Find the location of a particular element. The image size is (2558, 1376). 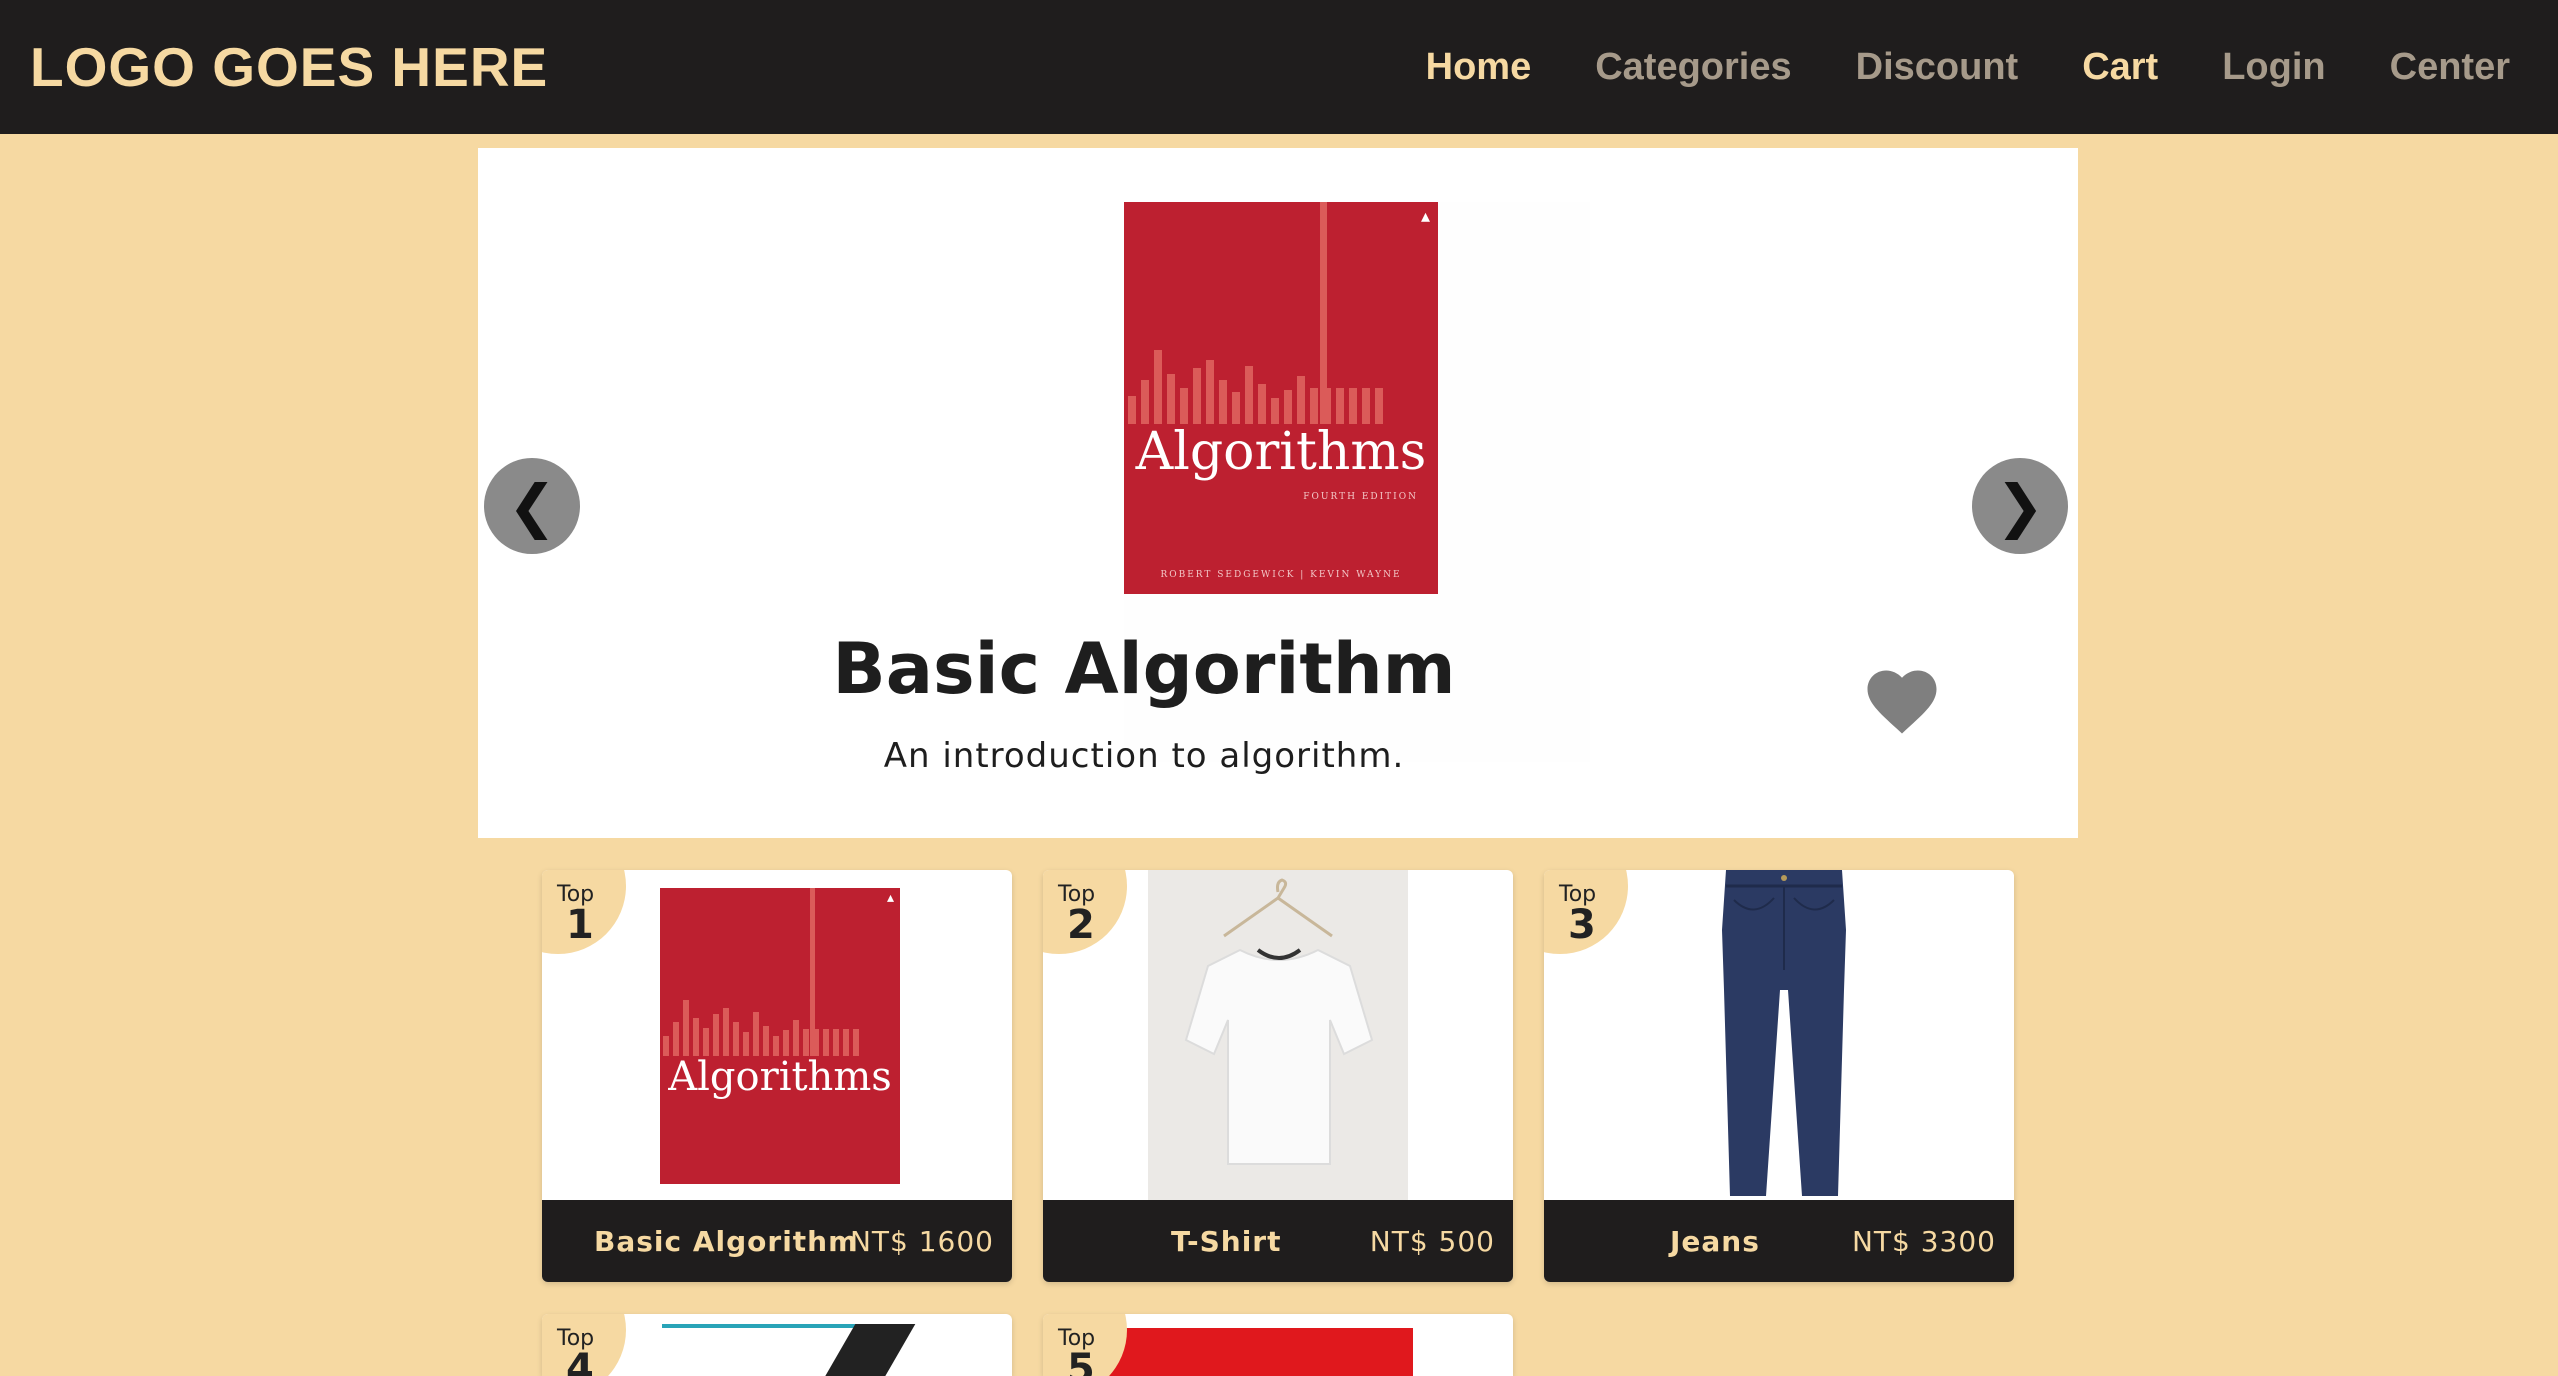

cover-edition: FOURTH EDITION is located at coordinates (1360, 497).